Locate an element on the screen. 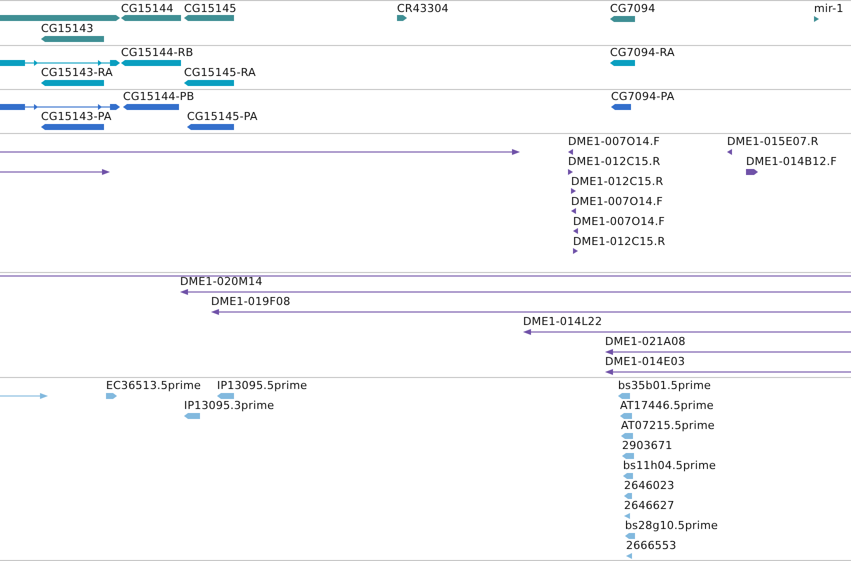 This screenshot has width=851, height=561. feature-label: IP13095.5prime is located at coordinates (262, 385).